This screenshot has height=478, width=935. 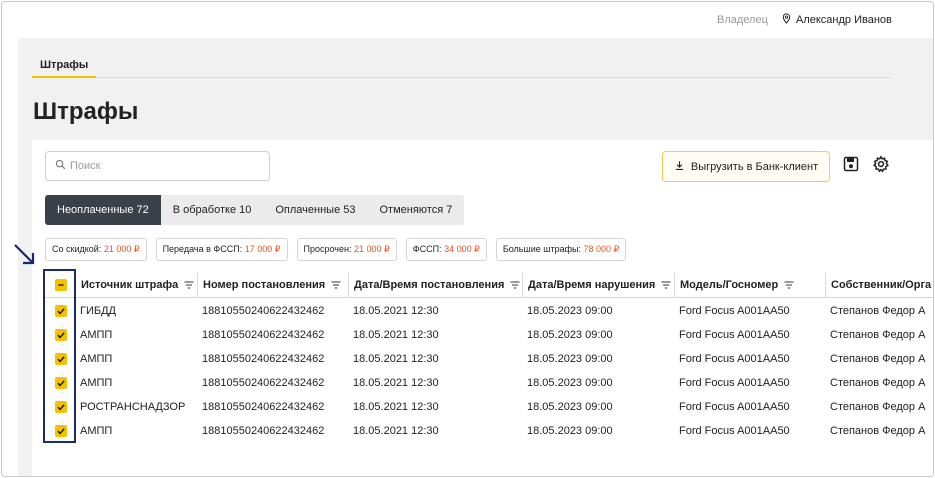 I want to click on column-header-label: Дата/Время постановления, so click(x=429, y=285).